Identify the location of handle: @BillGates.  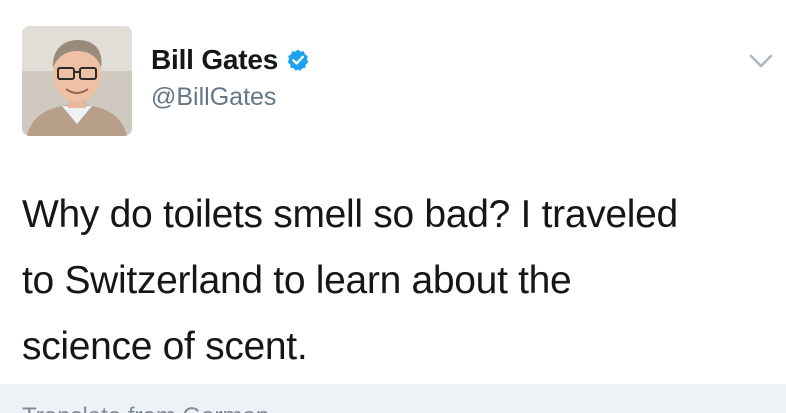
(230, 97).